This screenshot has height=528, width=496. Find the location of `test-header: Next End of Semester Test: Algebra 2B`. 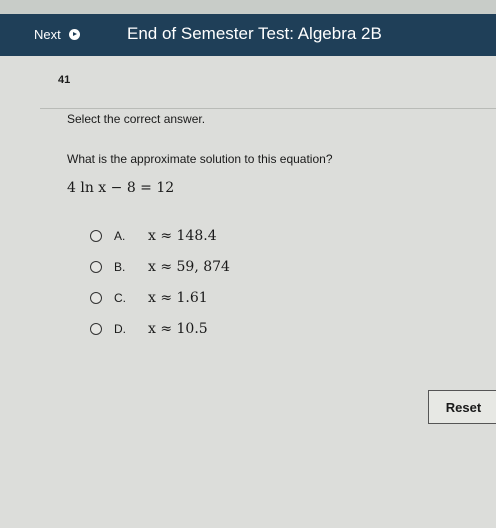

test-header: Next End of Semester Test: Algebra 2B is located at coordinates (248, 35).